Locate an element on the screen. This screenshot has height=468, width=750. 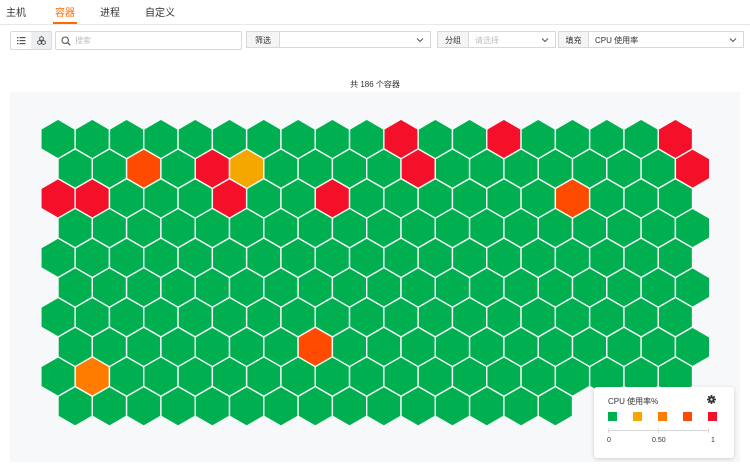
tab-host: 主机 is located at coordinates (16, 11).